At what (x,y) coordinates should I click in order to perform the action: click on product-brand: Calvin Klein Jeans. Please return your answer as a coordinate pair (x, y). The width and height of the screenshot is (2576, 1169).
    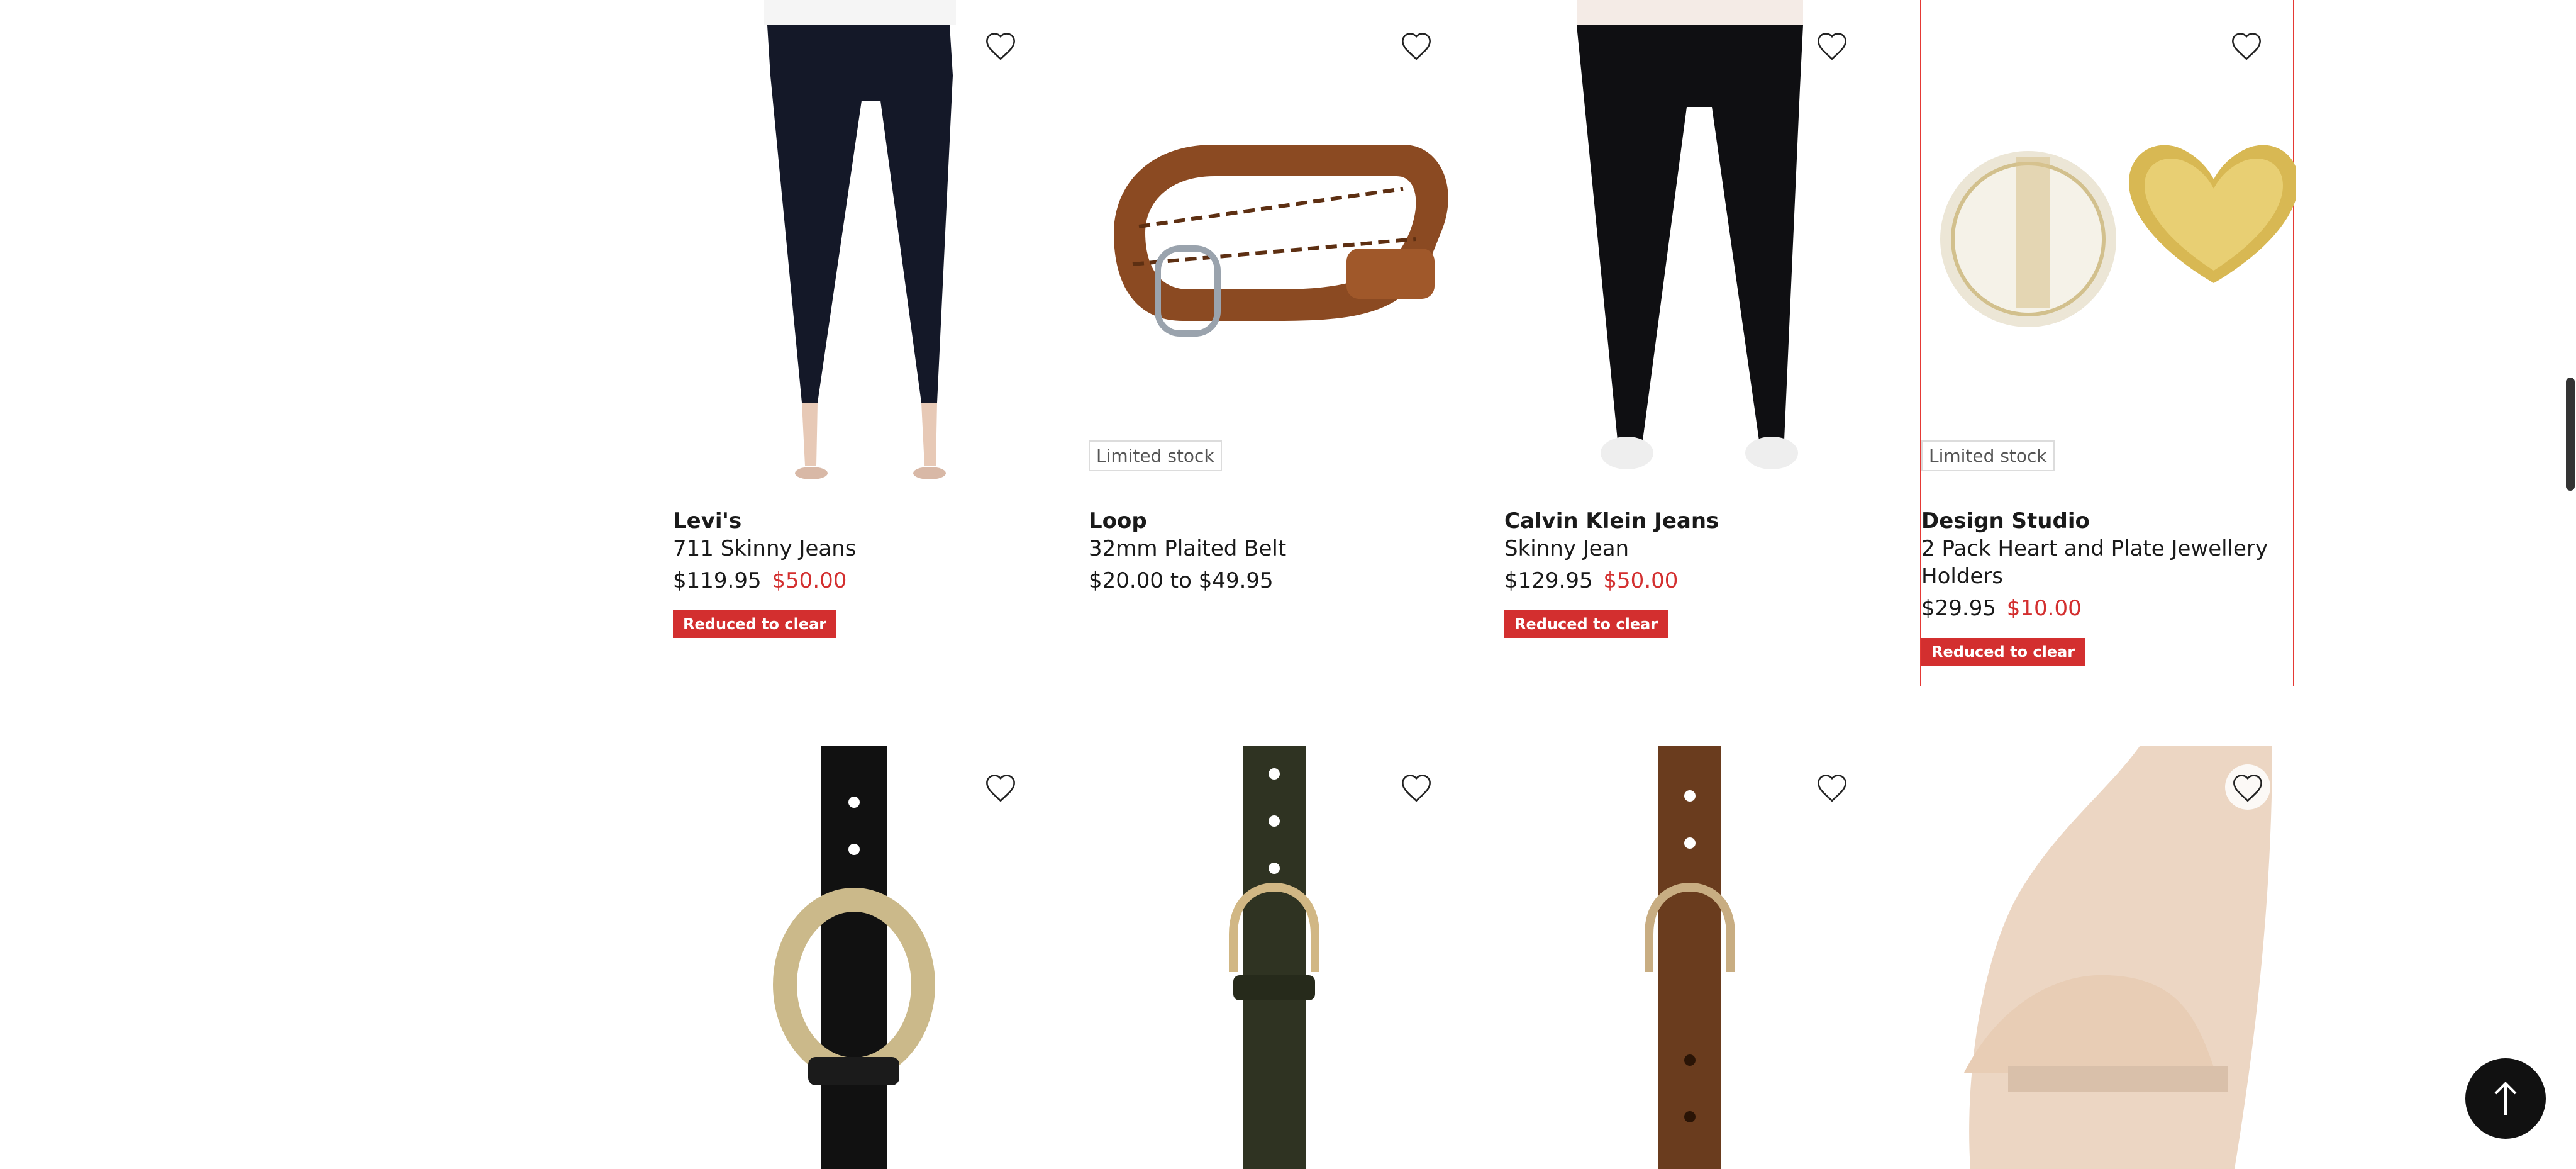
    Looking at the image, I should click on (1691, 521).